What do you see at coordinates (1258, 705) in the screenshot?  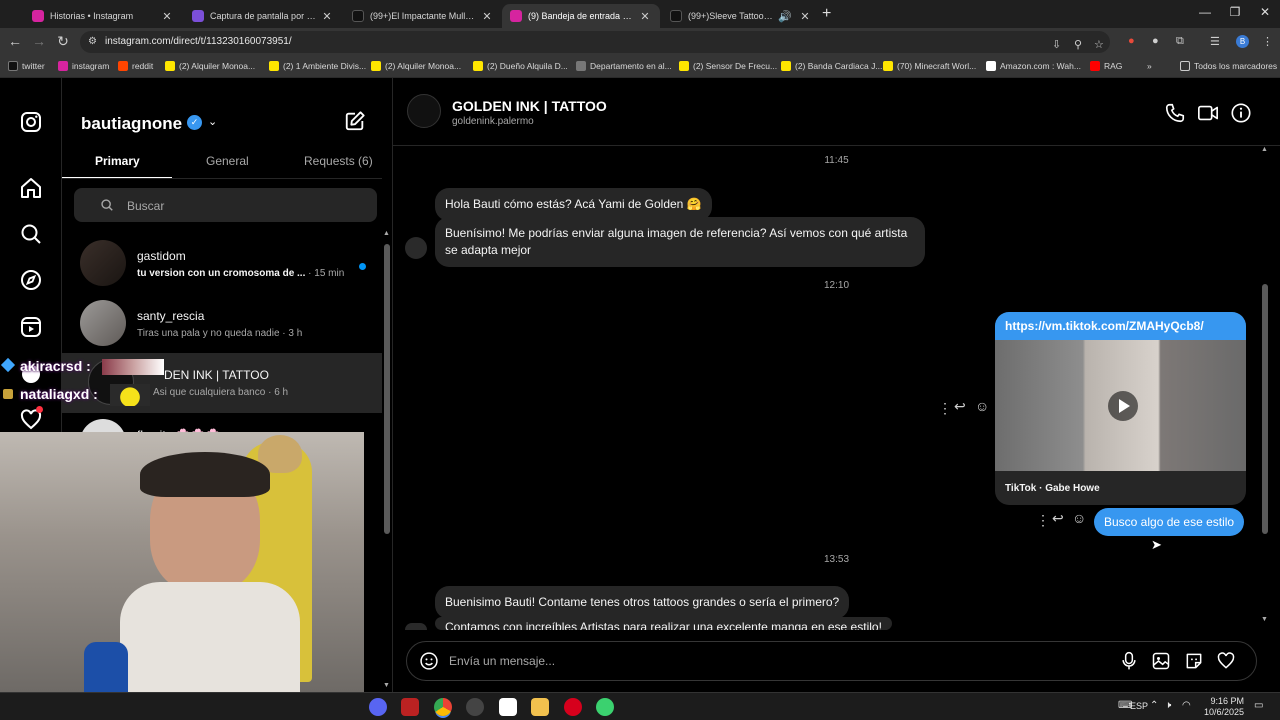 I see `notifications-icon: ▭` at bounding box center [1258, 705].